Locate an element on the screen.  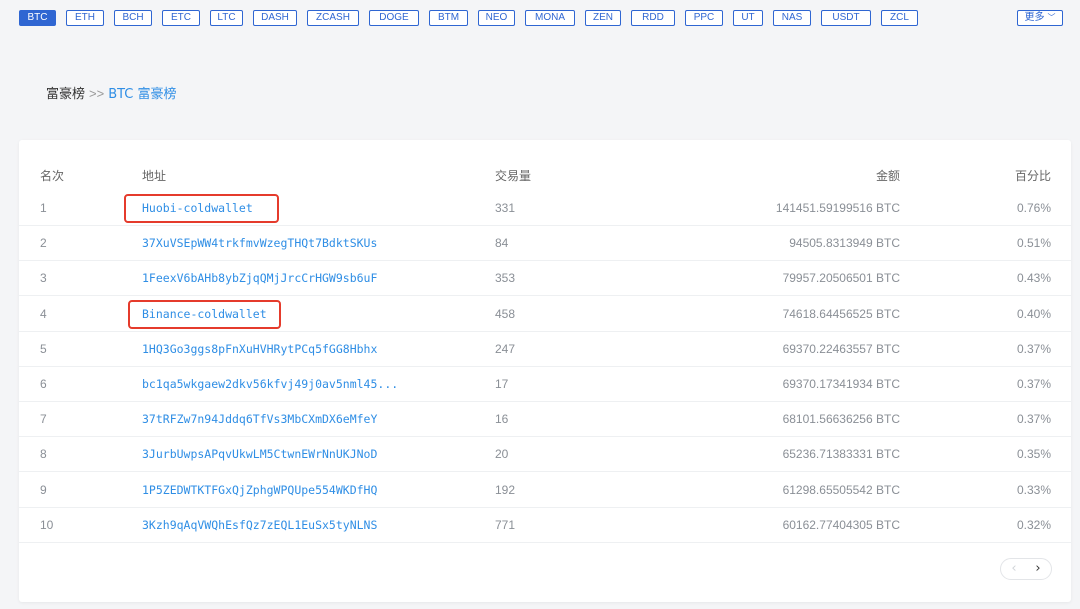
address-cell: Binance-coldwallet is located at coordinates (204, 314).